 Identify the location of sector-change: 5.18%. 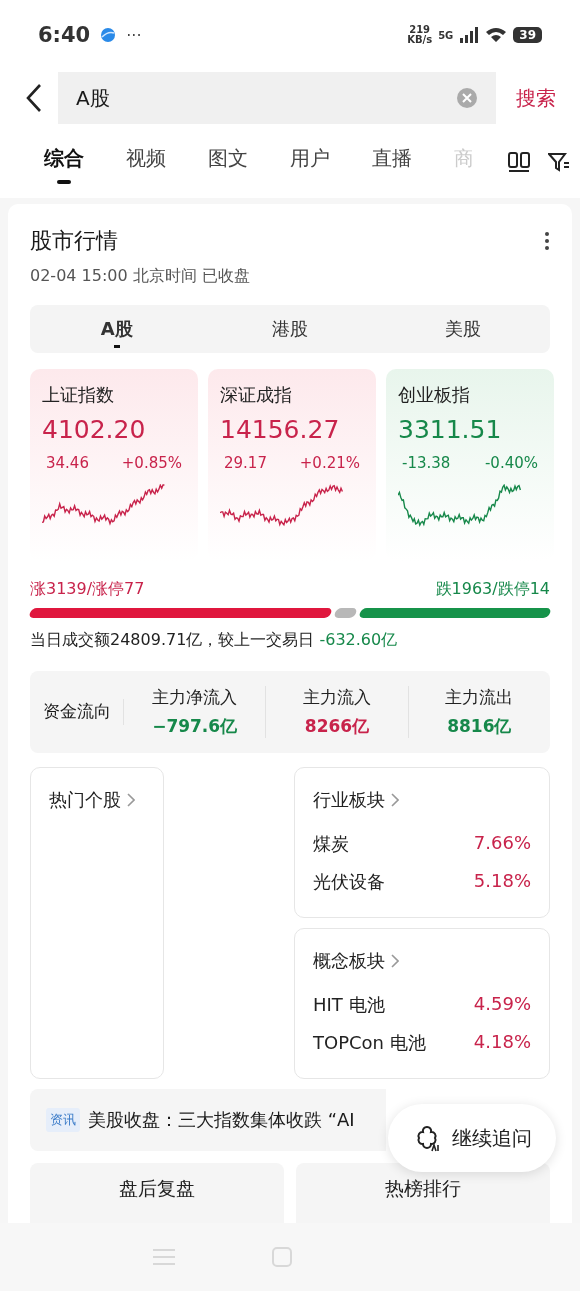
(502, 881).